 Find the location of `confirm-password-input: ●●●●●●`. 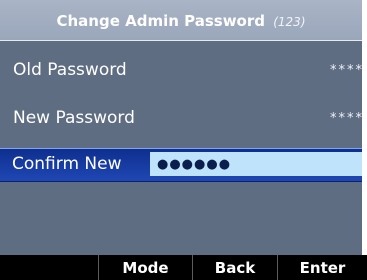

confirm-password-input: ●●●●●● is located at coordinates (256, 164).